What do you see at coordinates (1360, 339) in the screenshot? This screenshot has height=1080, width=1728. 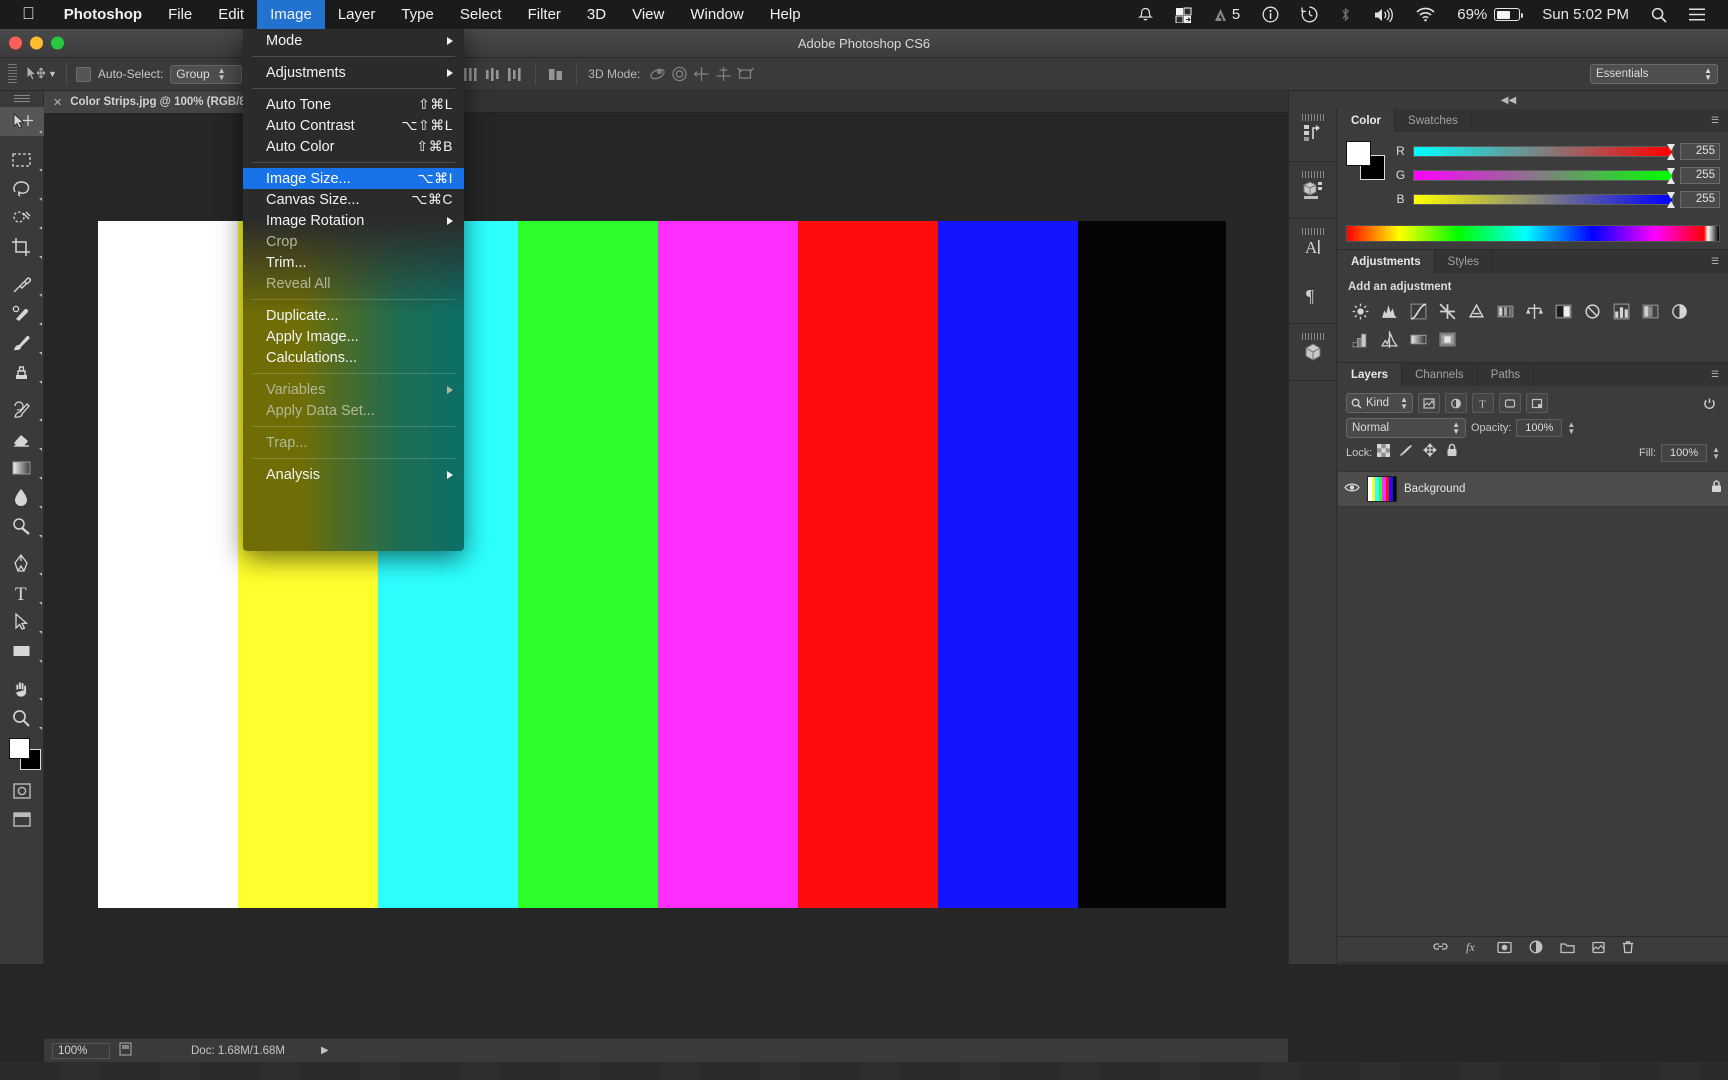 I see `posterize-icon` at bounding box center [1360, 339].